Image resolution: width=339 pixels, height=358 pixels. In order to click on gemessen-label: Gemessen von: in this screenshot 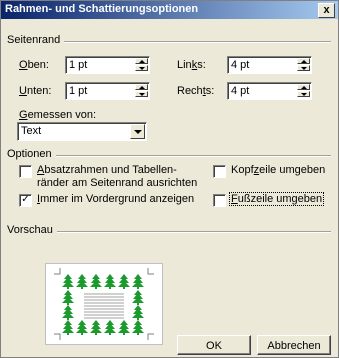, I will do `click(58, 115)`.